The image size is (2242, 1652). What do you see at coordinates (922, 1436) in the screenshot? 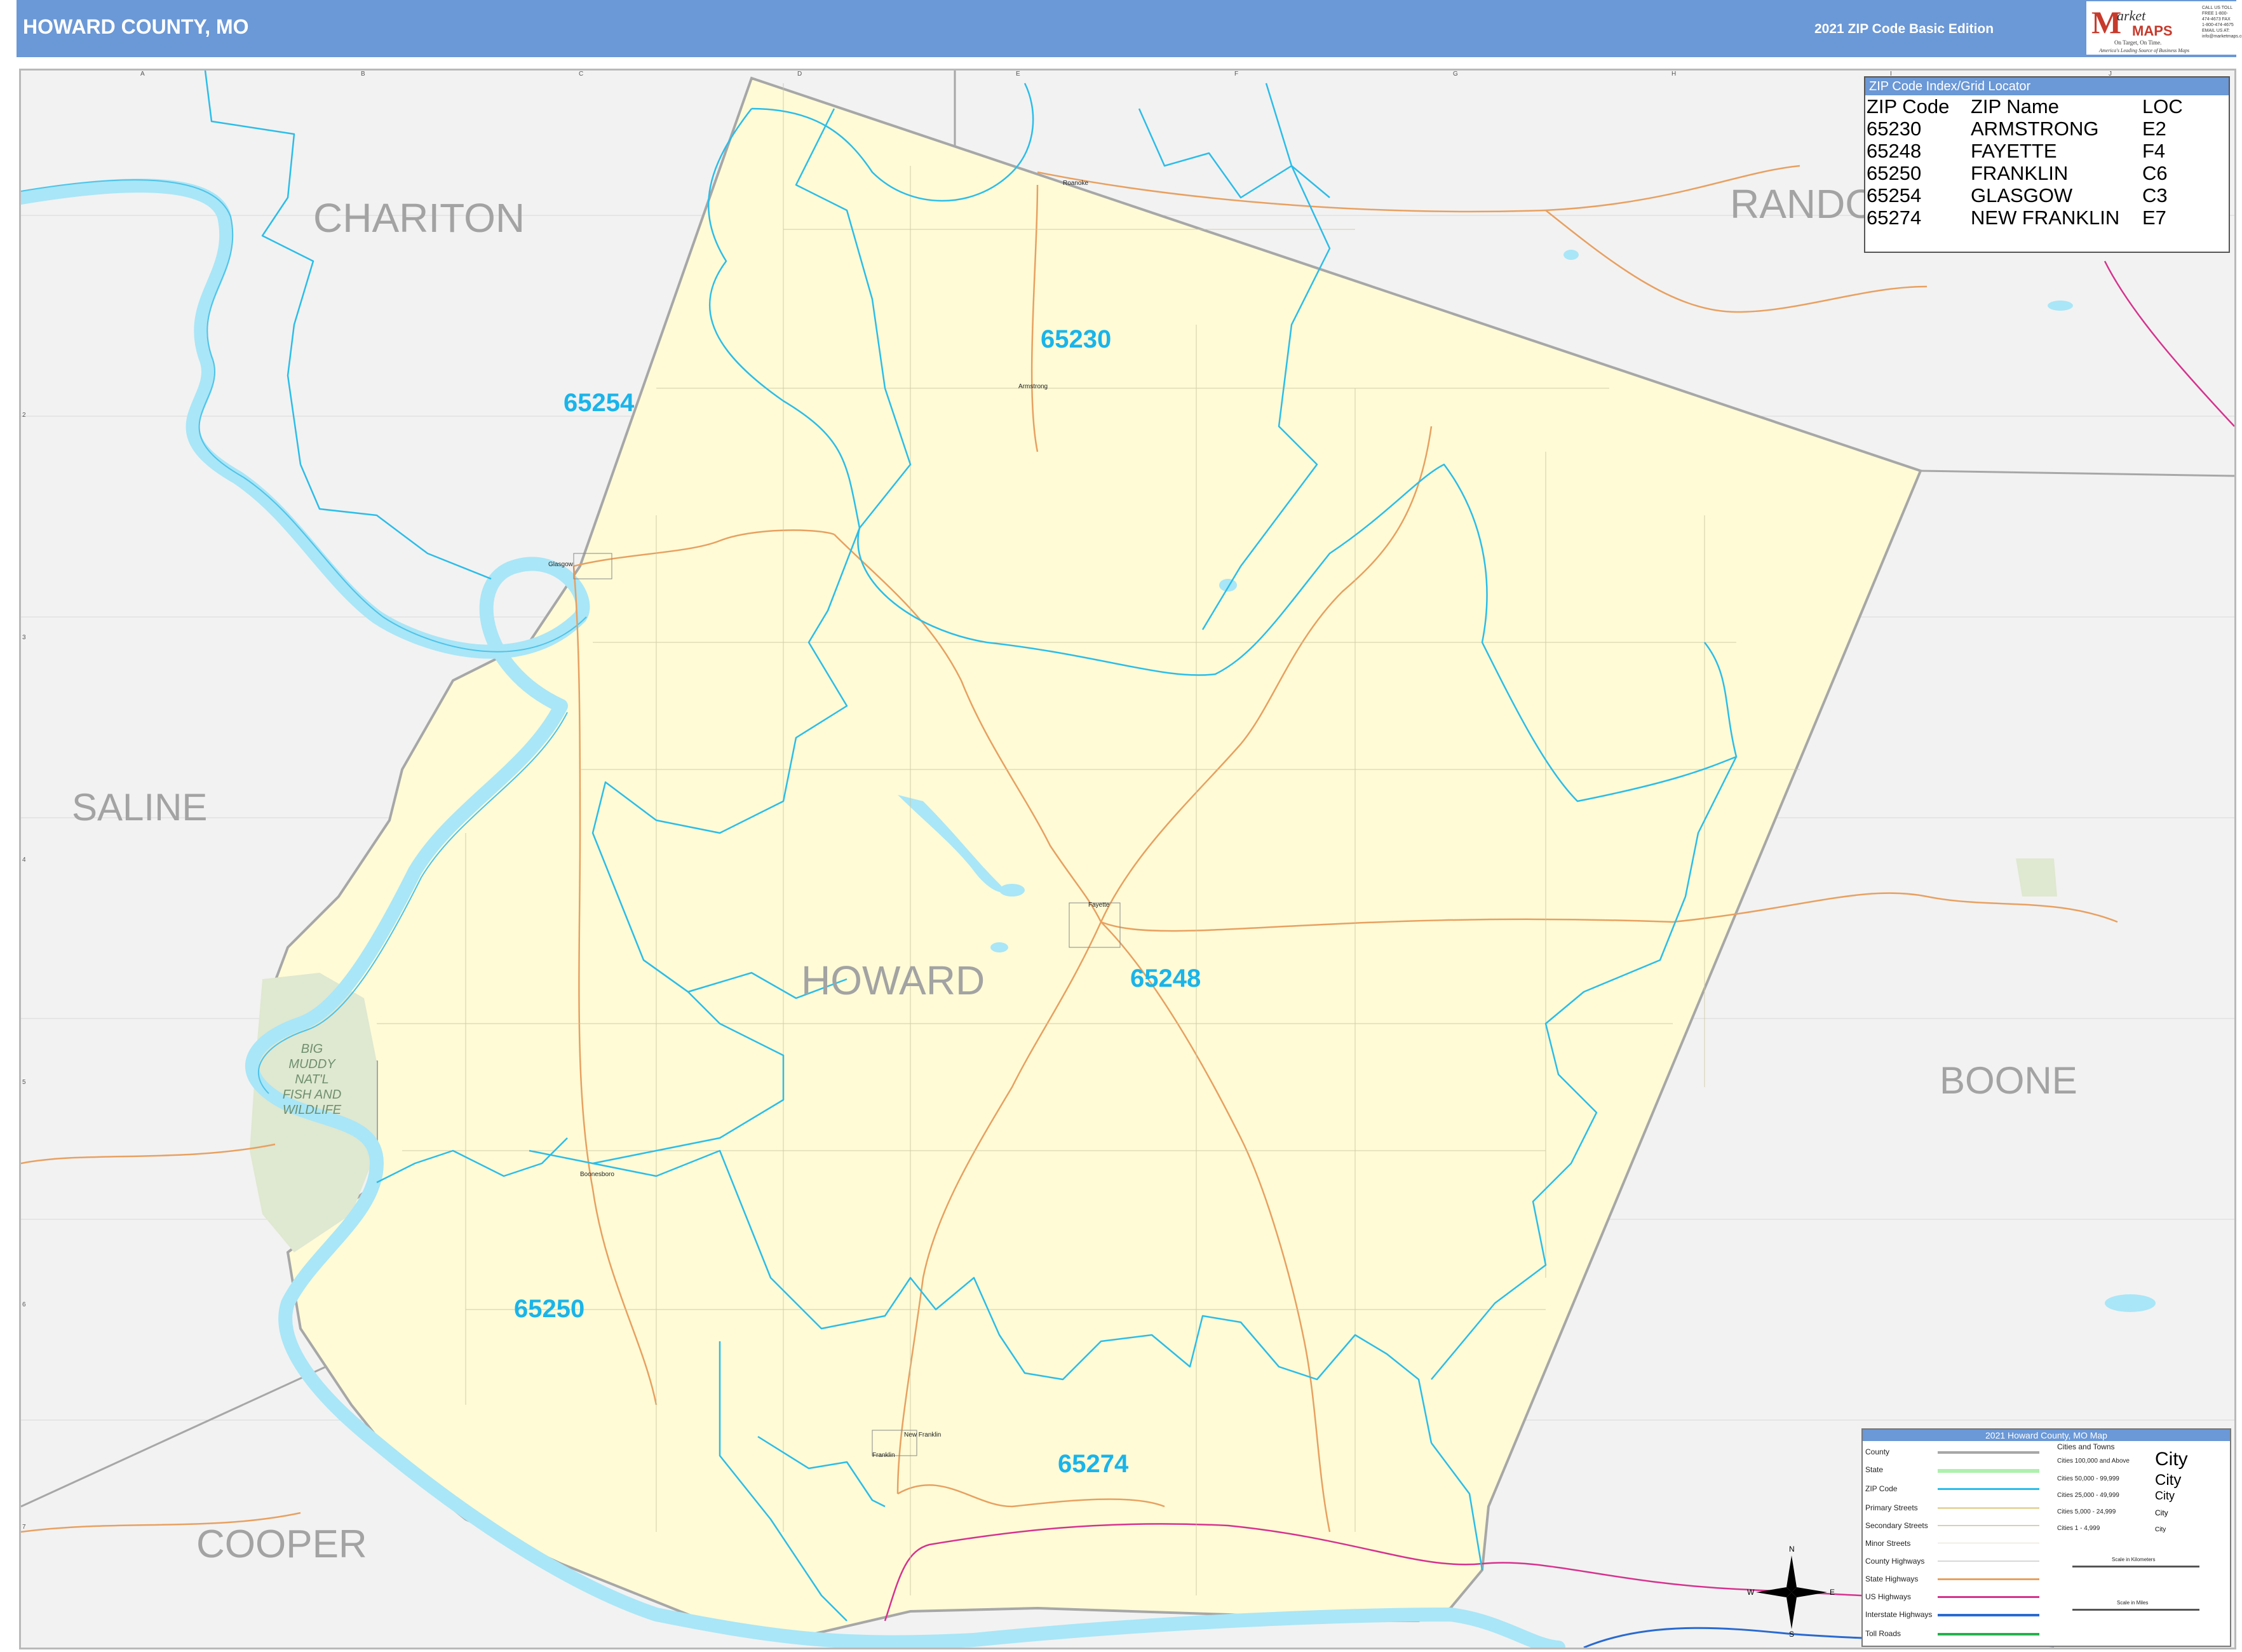
I see `town-new-franklin: New Franklin` at bounding box center [922, 1436].